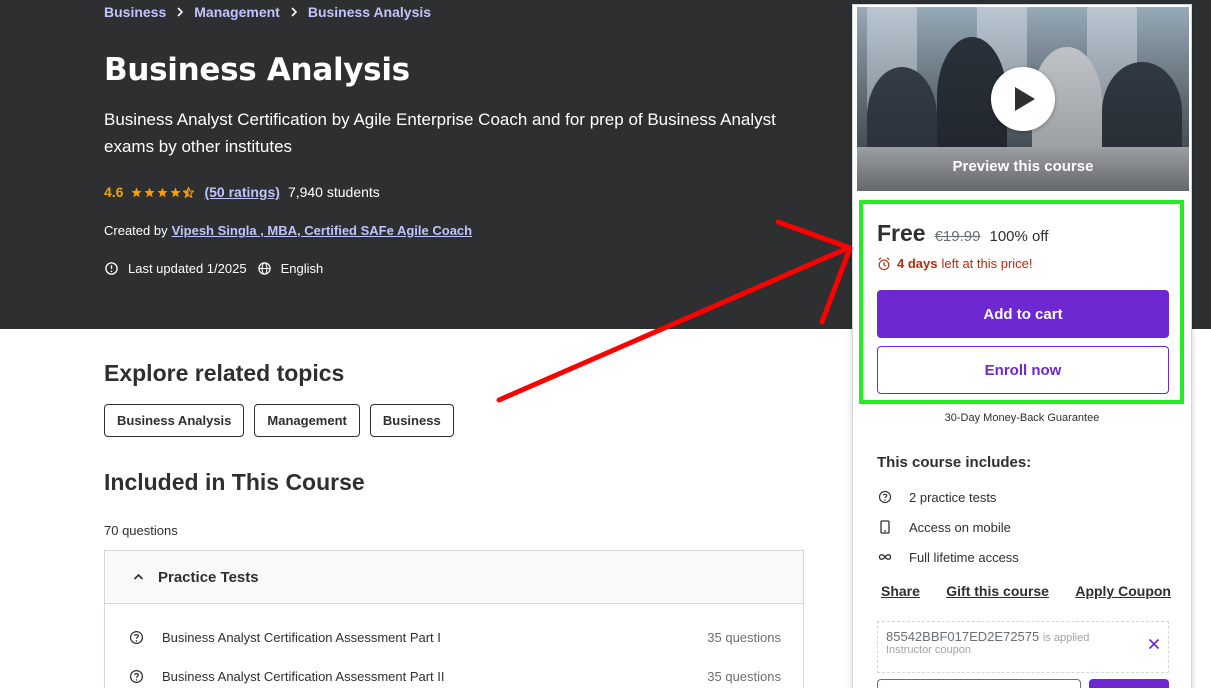  I want to click on globe-icon, so click(264, 268).